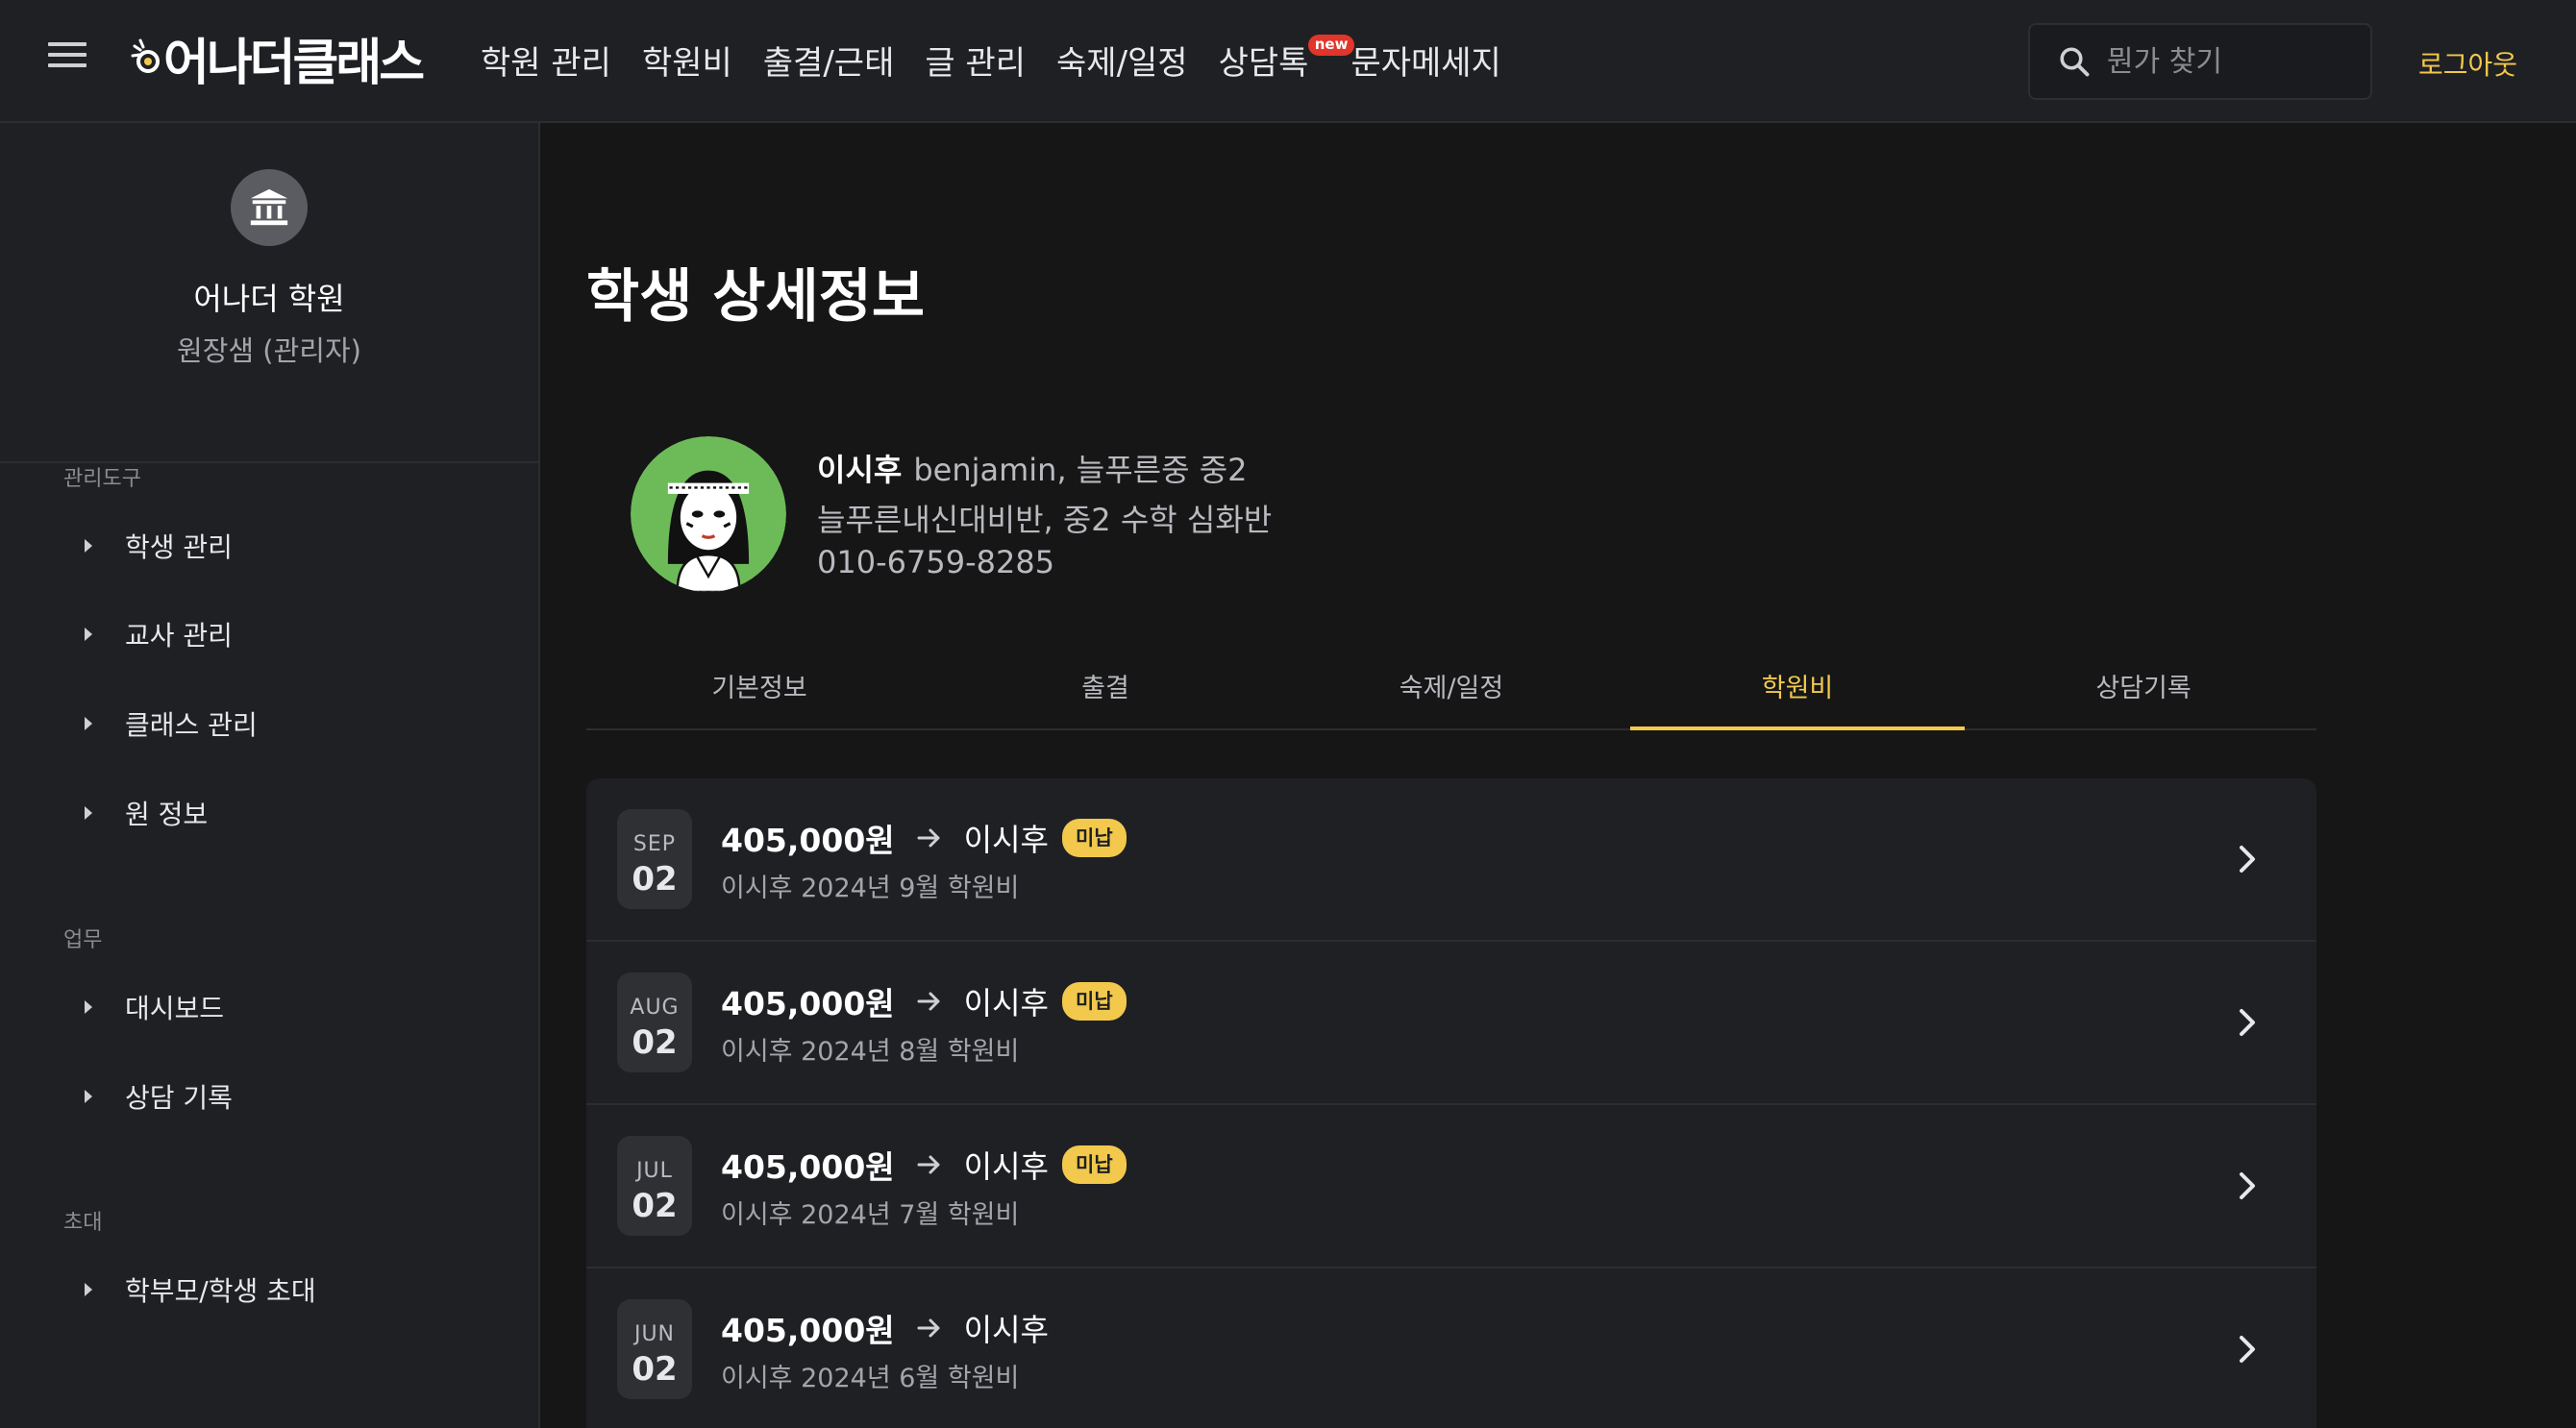  I want to click on tuition-row: AUG 02 405,000원 이시후 미납 이시후 2024년 8월 학원비, so click(1451, 1023).